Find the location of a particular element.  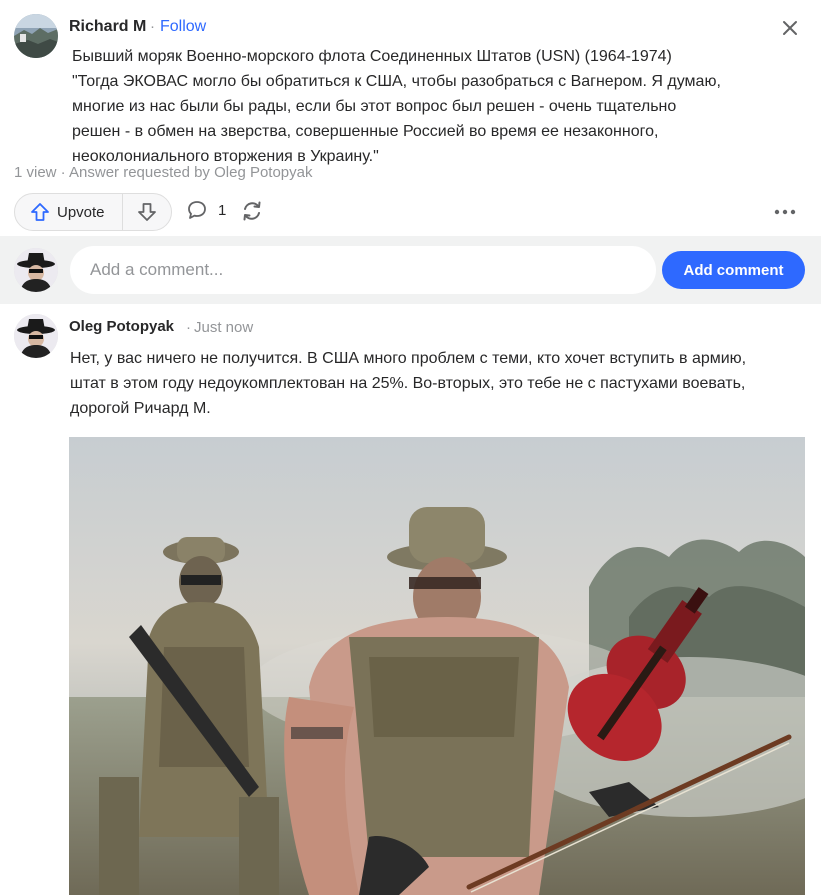

comments-button: 1 is located at coordinates (206, 210).